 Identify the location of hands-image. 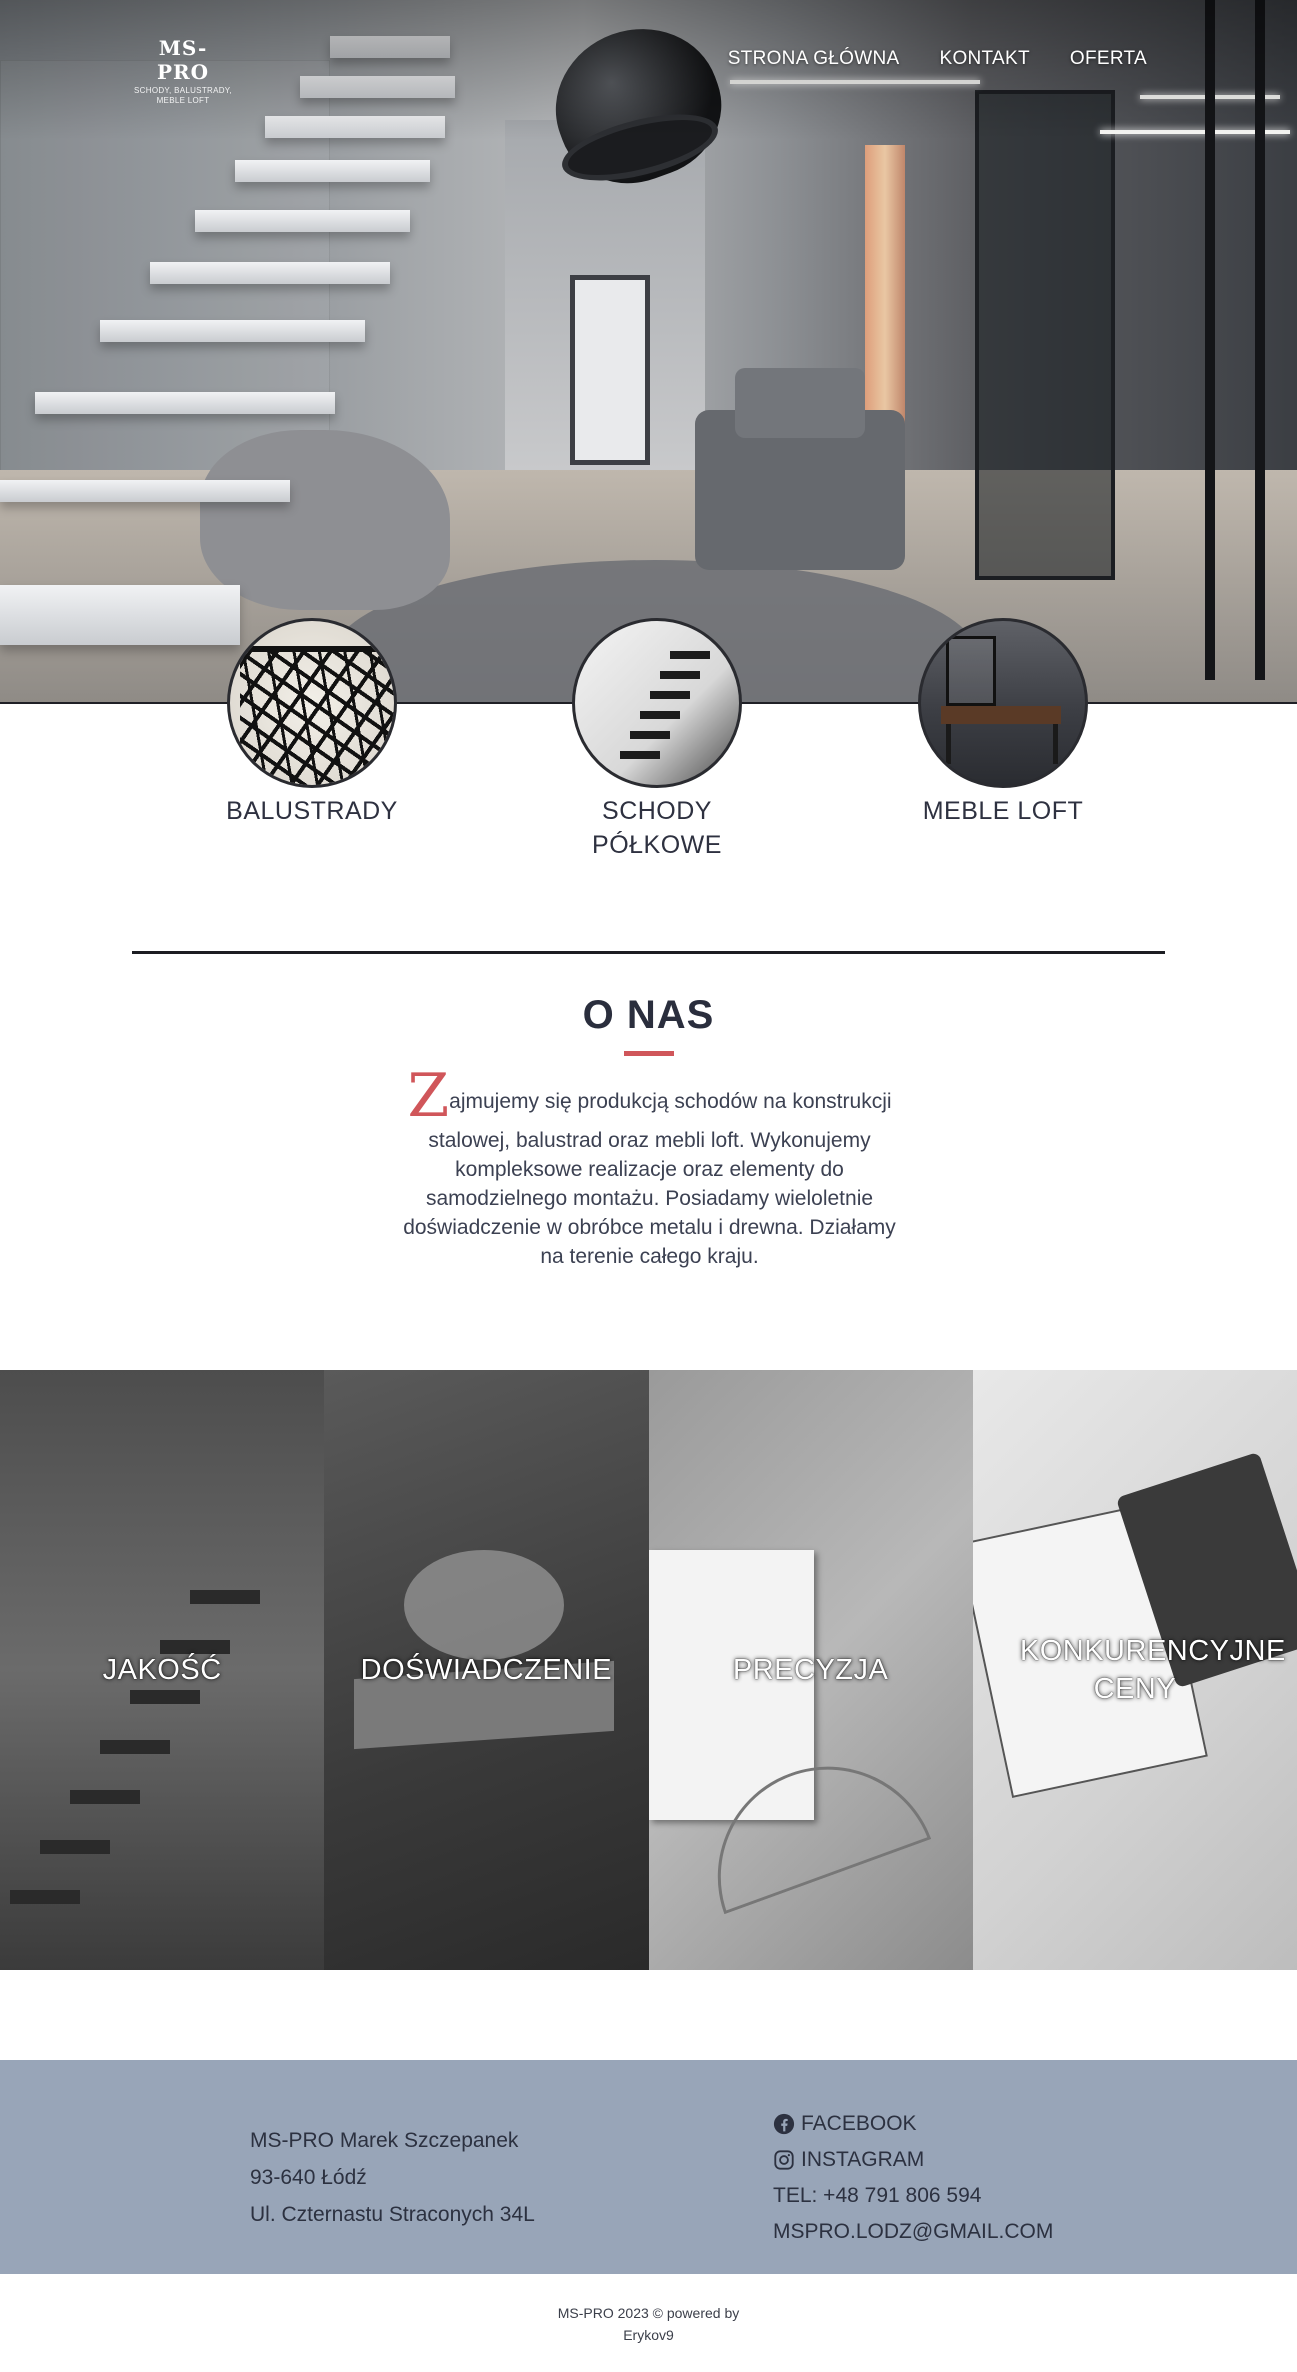
(484, 1605).